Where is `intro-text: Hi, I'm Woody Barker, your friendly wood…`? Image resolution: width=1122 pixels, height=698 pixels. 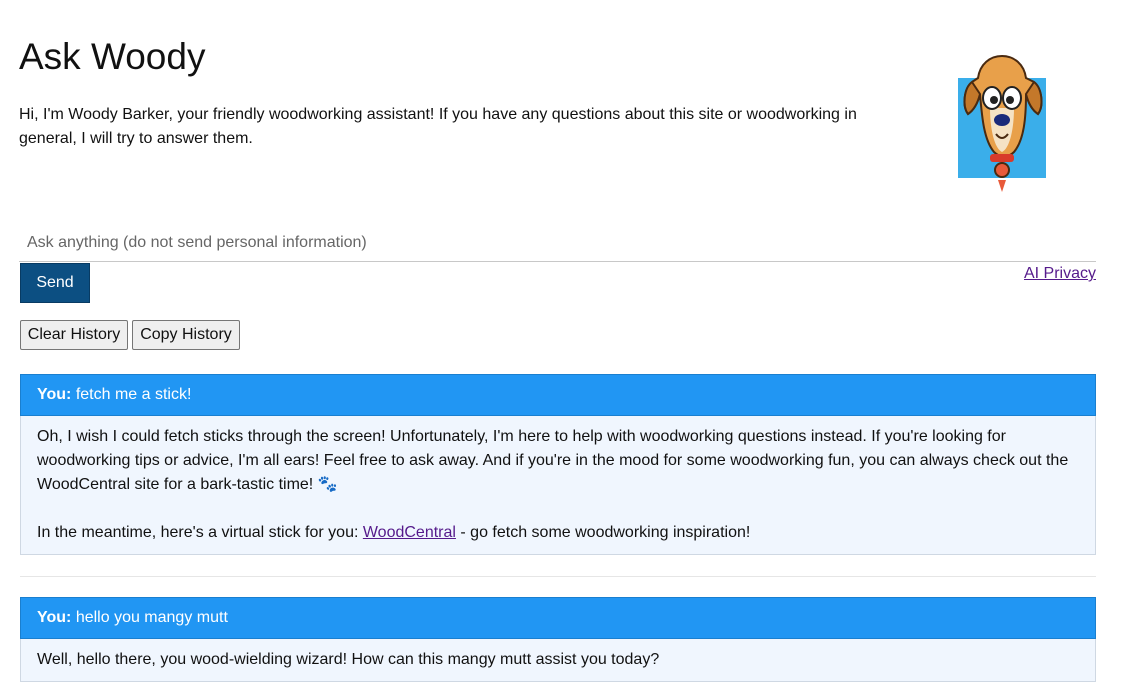 intro-text: Hi, I'm Woody Barker, your friendly wood… is located at coordinates (438, 126).